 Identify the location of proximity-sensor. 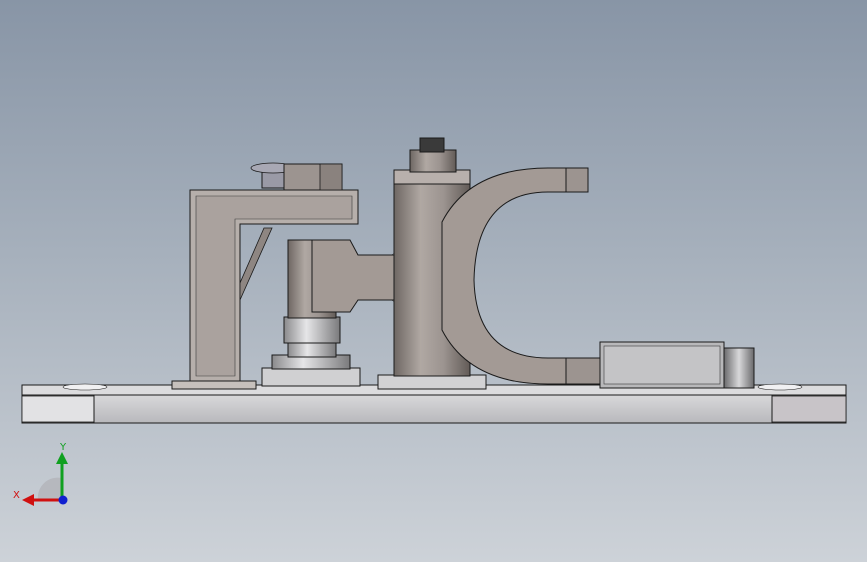
(677, 365).